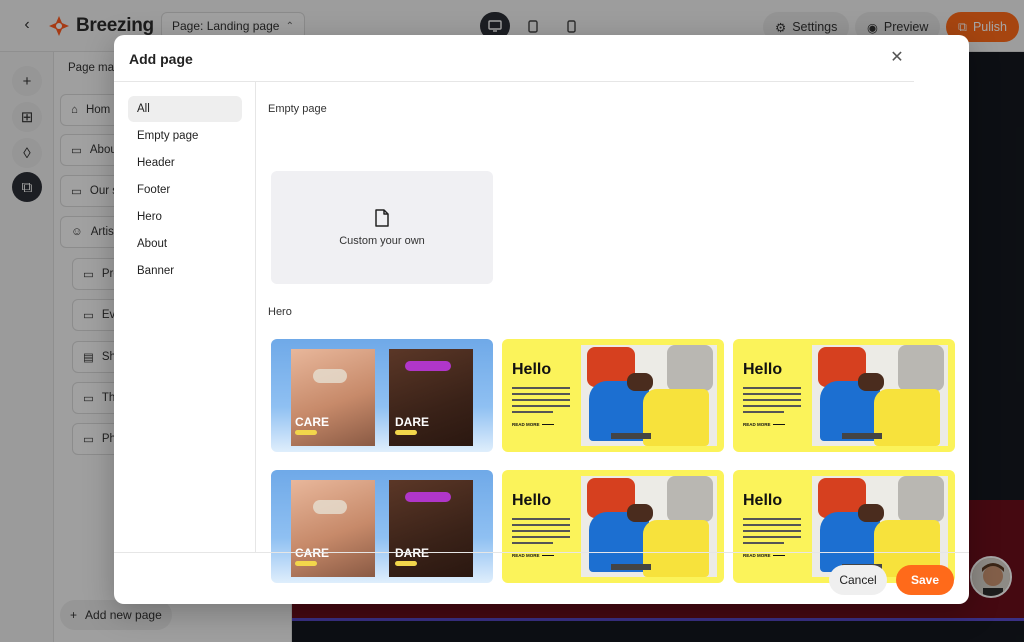  What do you see at coordinates (185, 136) in the screenshot?
I see `category-empty-page: Empty page` at bounding box center [185, 136].